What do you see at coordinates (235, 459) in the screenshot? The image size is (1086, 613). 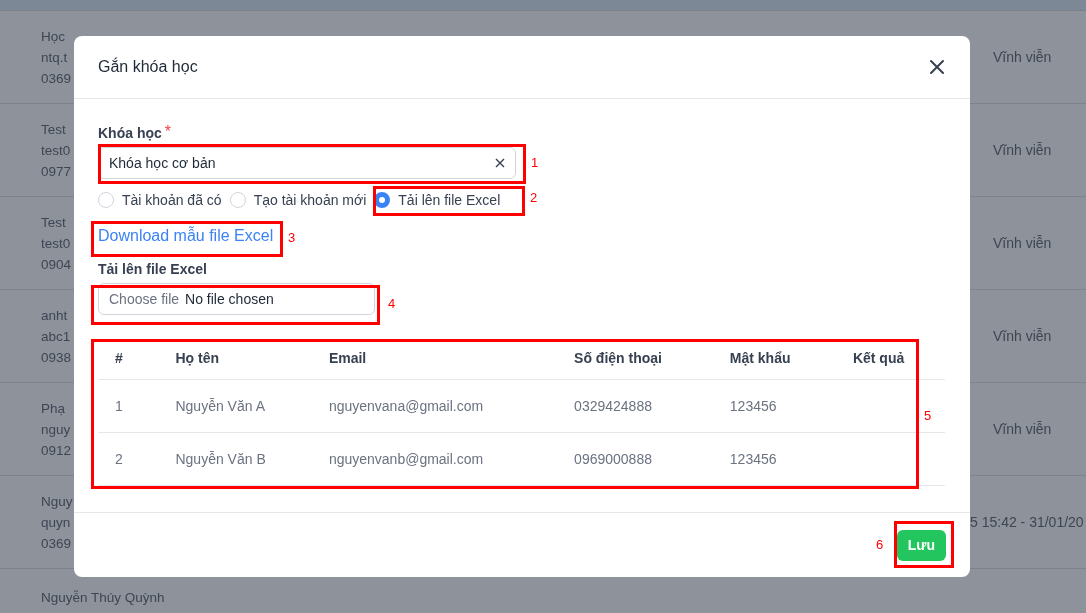 I see `table-cell: Nguyễn Văn B` at bounding box center [235, 459].